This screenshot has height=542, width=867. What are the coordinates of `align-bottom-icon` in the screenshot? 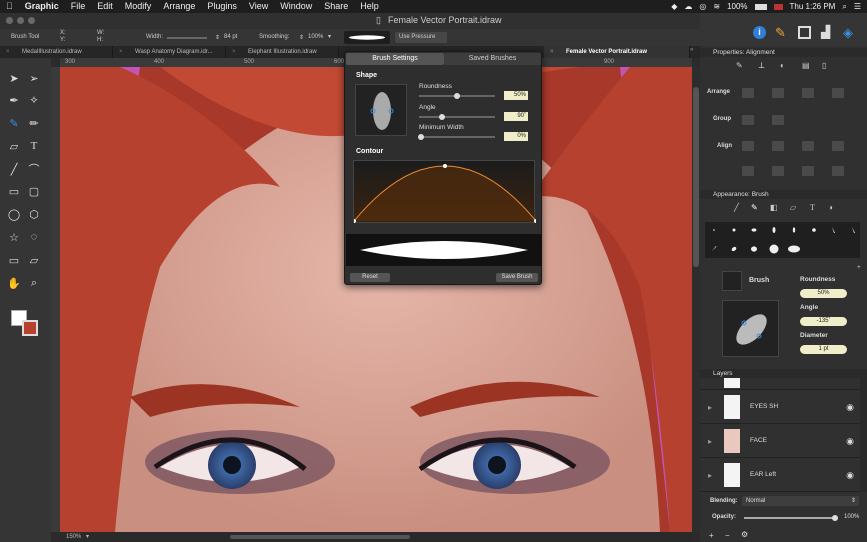 It's located at (808, 171).